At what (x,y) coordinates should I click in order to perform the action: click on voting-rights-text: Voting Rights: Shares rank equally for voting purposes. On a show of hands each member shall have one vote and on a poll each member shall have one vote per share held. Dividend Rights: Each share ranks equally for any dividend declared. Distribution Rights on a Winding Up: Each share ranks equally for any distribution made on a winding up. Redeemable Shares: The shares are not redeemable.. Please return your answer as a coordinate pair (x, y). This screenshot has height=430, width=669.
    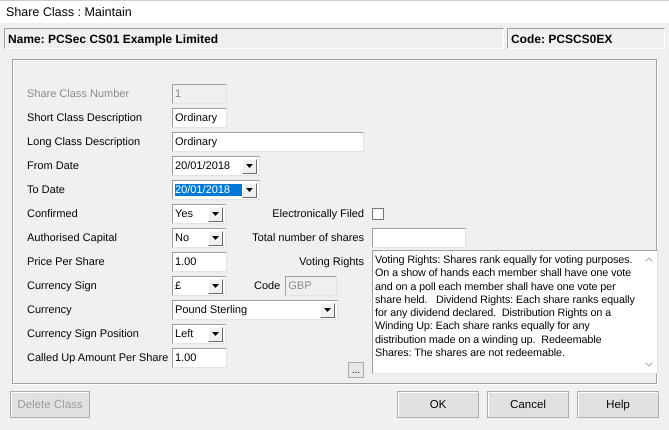
    Looking at the image, I should click on (505, 307).